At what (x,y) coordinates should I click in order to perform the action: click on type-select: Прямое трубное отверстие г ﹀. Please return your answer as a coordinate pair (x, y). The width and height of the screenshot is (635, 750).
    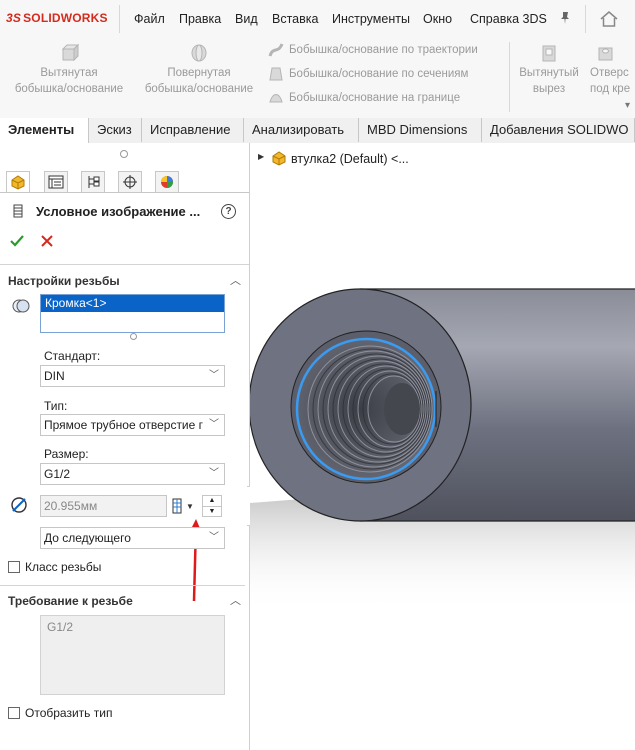
    Looking at the image, I should click on (132, 425).